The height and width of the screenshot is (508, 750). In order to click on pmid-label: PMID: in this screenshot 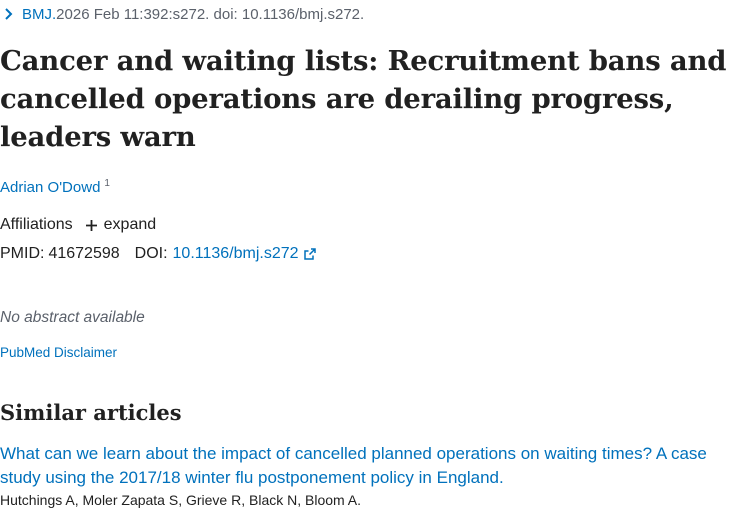, I will do `click(22, 253)`.